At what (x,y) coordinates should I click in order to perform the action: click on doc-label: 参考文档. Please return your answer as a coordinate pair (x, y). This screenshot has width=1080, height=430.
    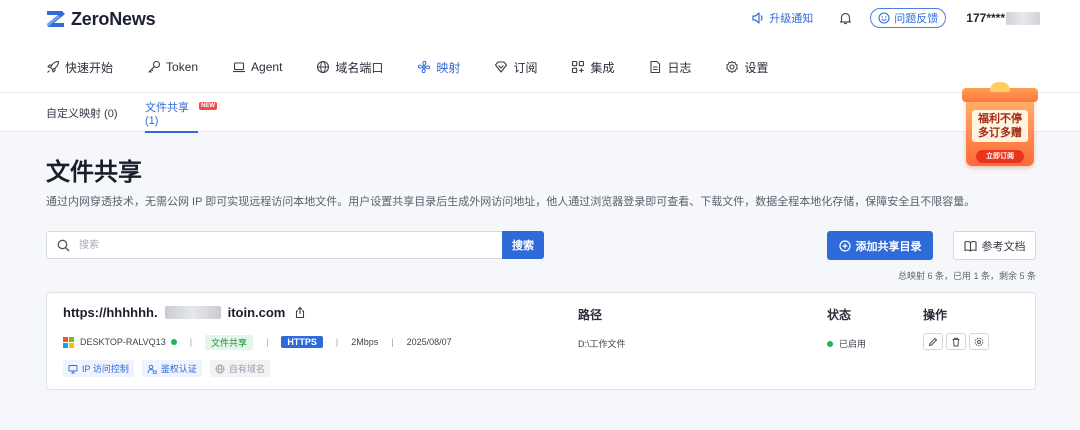
    Looking at the image, I should click on (1003, 246).